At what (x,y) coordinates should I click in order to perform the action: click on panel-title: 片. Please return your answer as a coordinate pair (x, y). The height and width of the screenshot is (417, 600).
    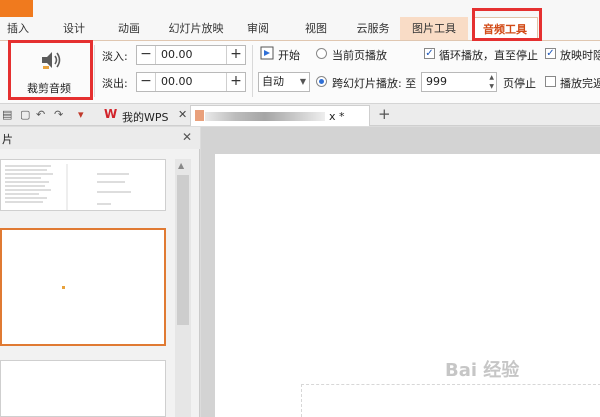
    Looking at the image, I should click on (7, 139).